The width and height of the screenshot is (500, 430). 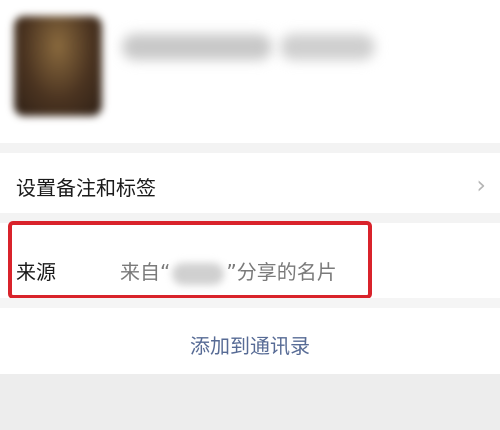 I want to click on set-remark-label: 设置备注和标签, so click(x=86, y=188).